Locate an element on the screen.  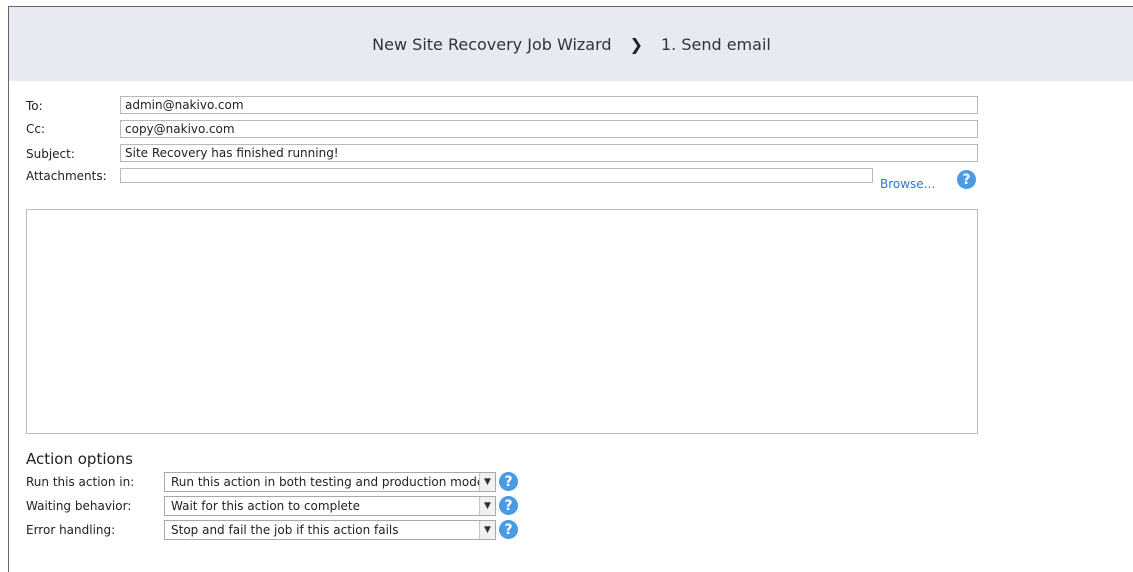
wizard-title: New Site Recovery Job Wizard is located at coordinates (492, 44).